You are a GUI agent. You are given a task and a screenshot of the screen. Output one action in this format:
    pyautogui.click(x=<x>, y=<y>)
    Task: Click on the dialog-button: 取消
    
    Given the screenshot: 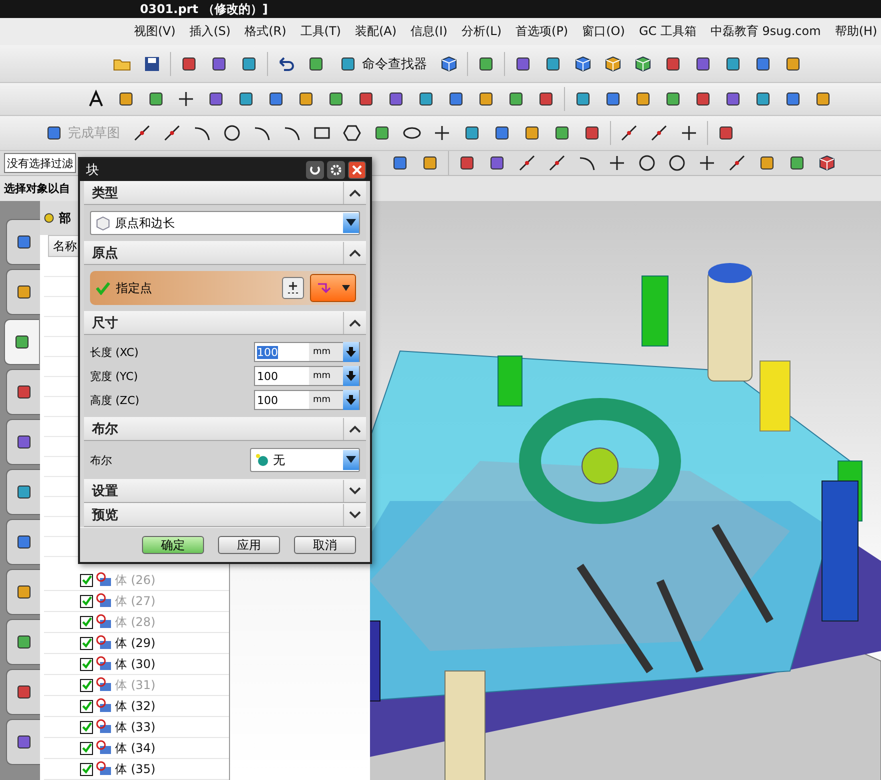 What is the action you would take?
    pyautogui.click(x=325, y=545)
    